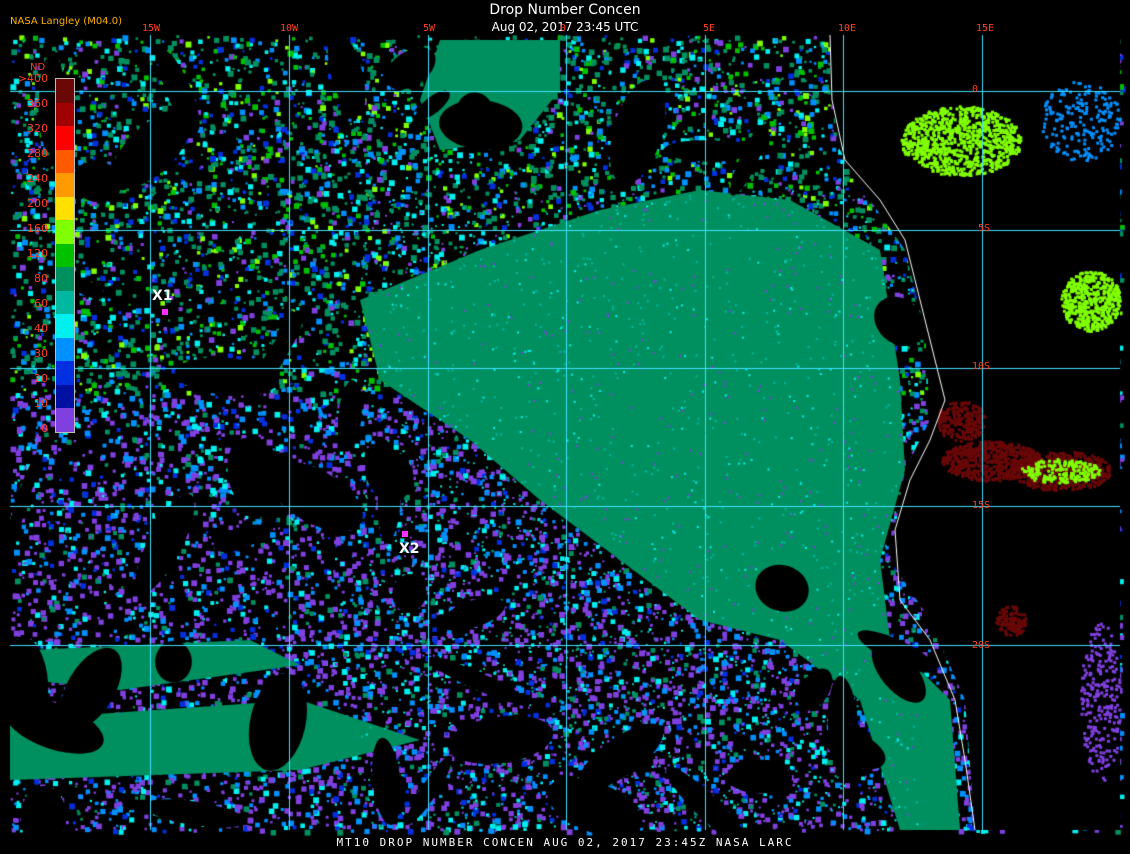  I want to click on lat-label-10s: 10S, so click(981, 366).